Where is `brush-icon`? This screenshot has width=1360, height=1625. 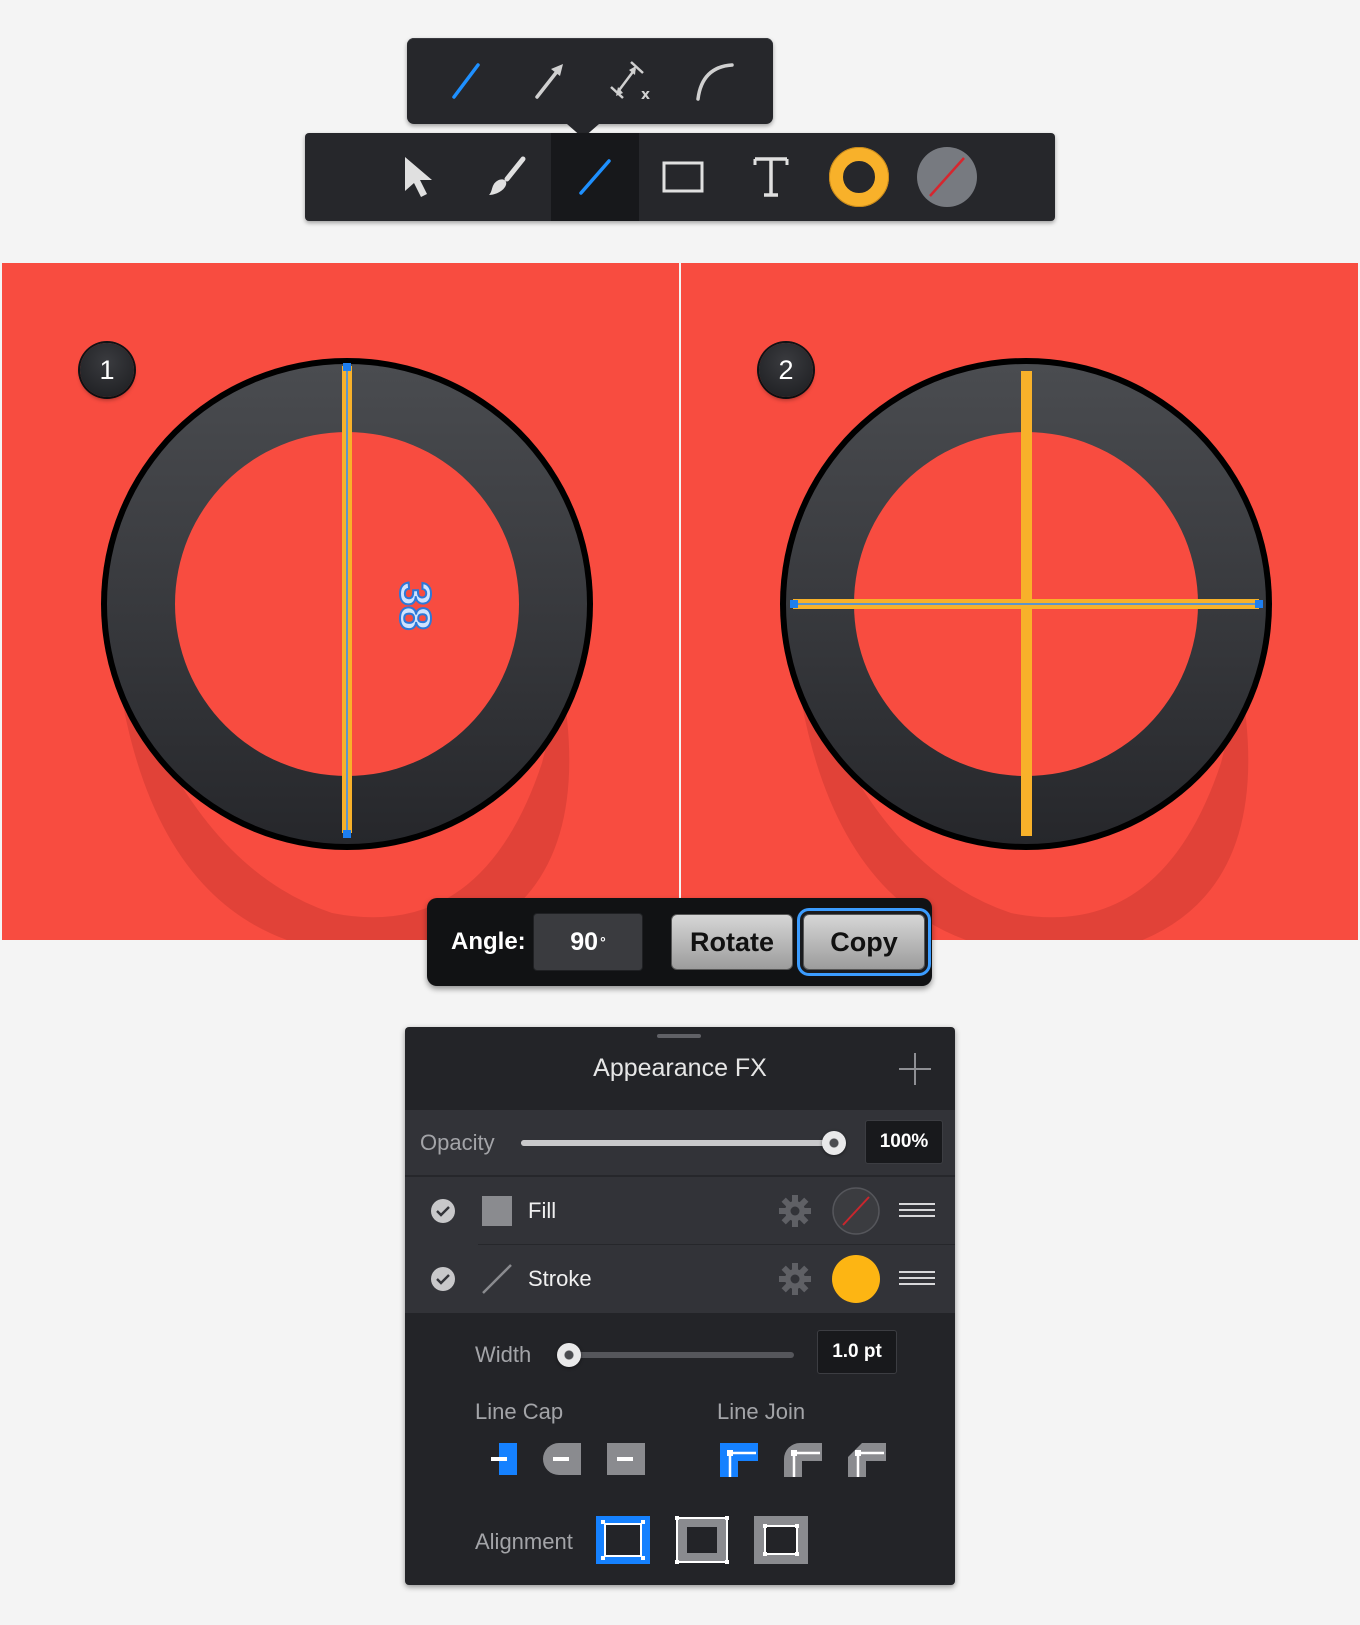
brush-icon is located at coordinates (507, 175).